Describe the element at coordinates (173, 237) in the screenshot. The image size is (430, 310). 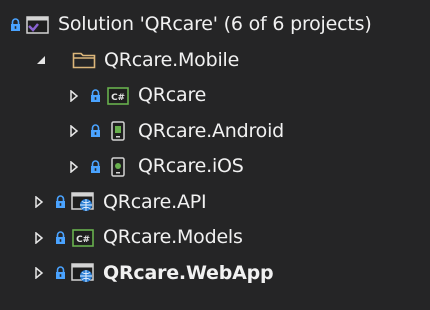
I see `tree-item-label: QRcare.Models` at that location.